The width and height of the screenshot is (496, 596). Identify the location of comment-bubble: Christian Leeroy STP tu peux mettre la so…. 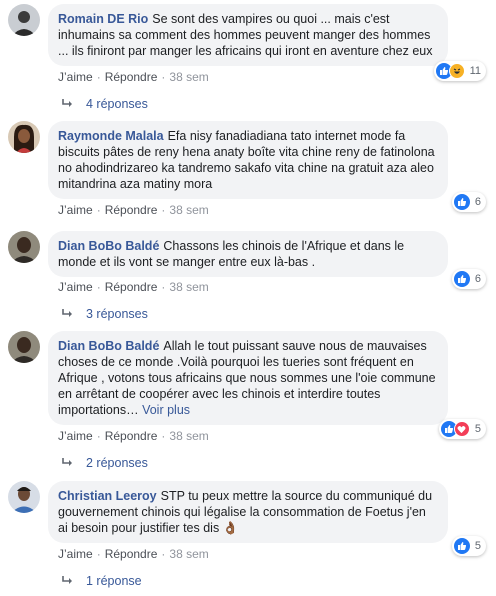
(248, 512).